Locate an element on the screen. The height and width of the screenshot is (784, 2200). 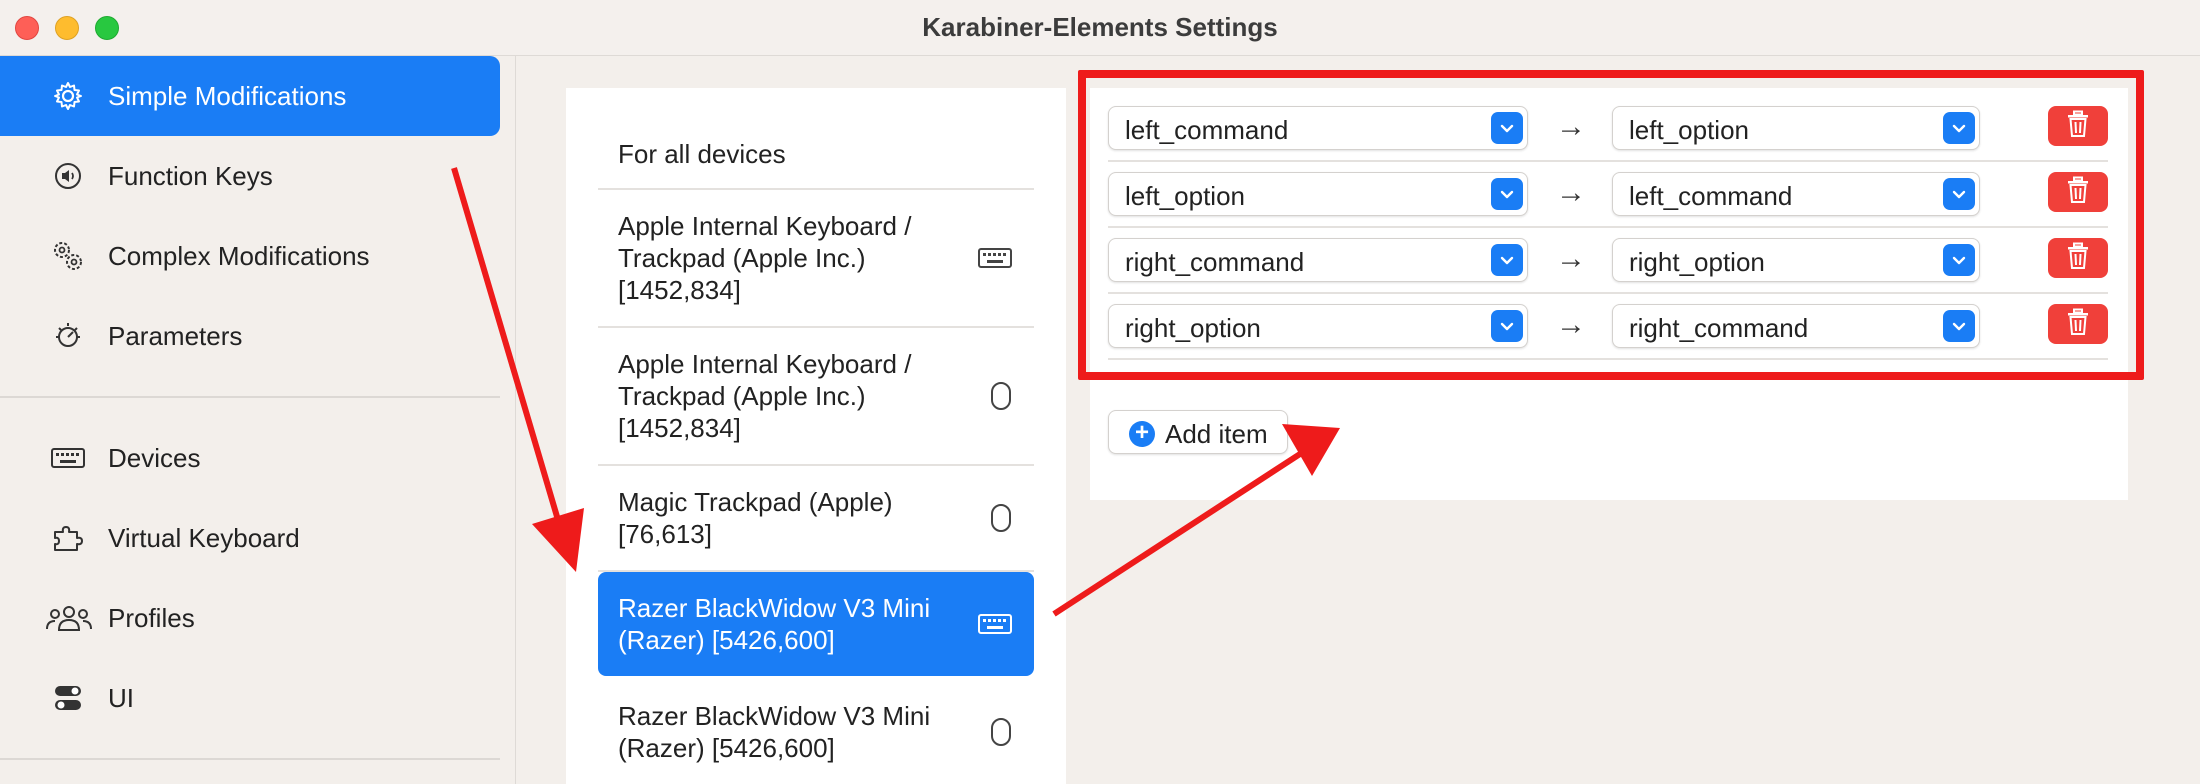
puzzle-icon is located at coordinates (68, 538).